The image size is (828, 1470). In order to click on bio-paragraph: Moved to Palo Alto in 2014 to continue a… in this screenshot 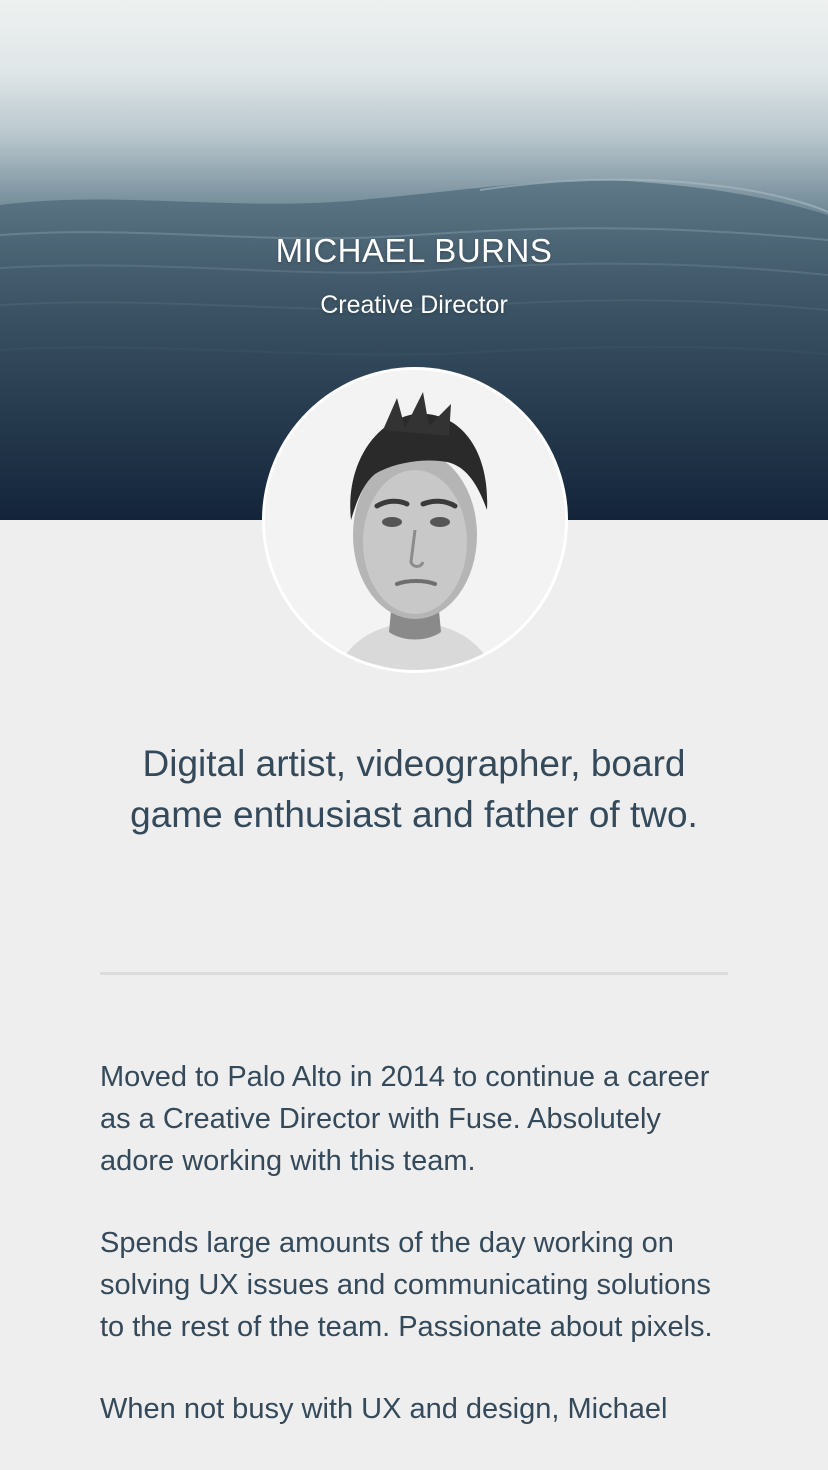, I will do `click(405, 1119)`.